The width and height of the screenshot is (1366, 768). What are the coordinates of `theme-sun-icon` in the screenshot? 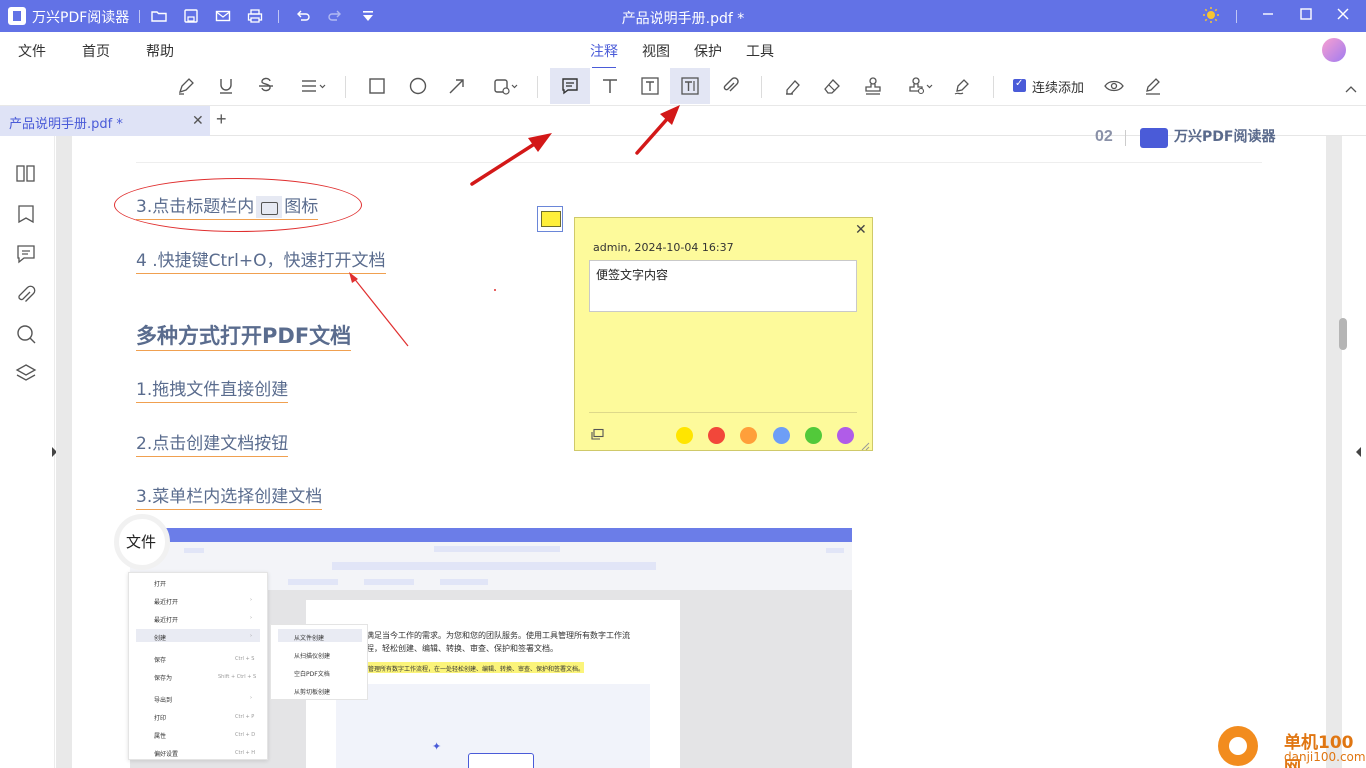 It's located at (1211, 16).